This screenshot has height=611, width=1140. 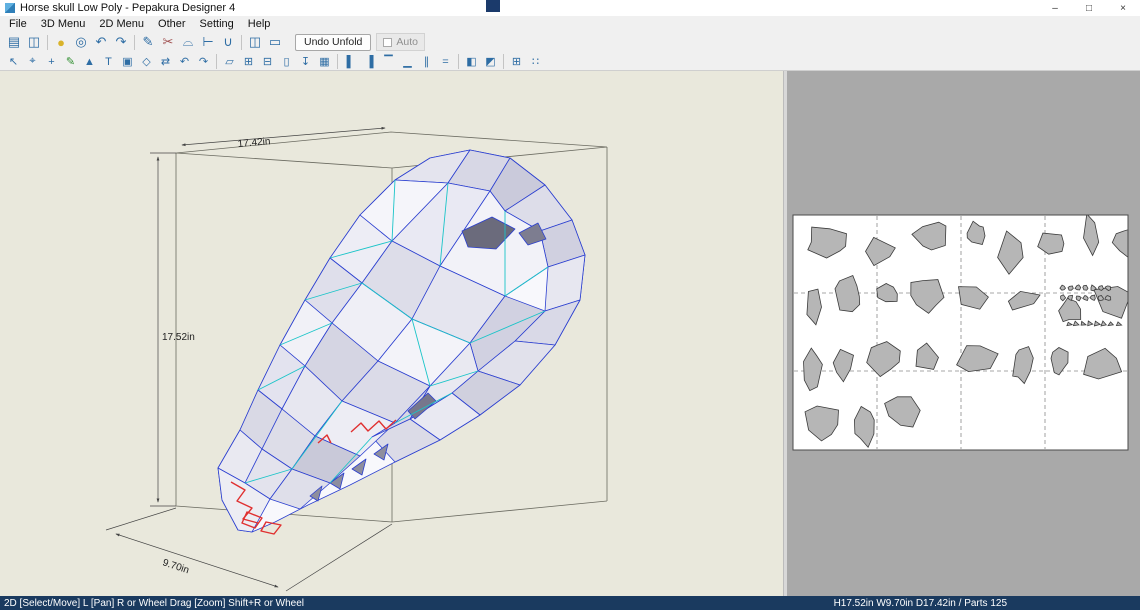 I want to click on minimize-button: –, so click(x=1055, y=8).